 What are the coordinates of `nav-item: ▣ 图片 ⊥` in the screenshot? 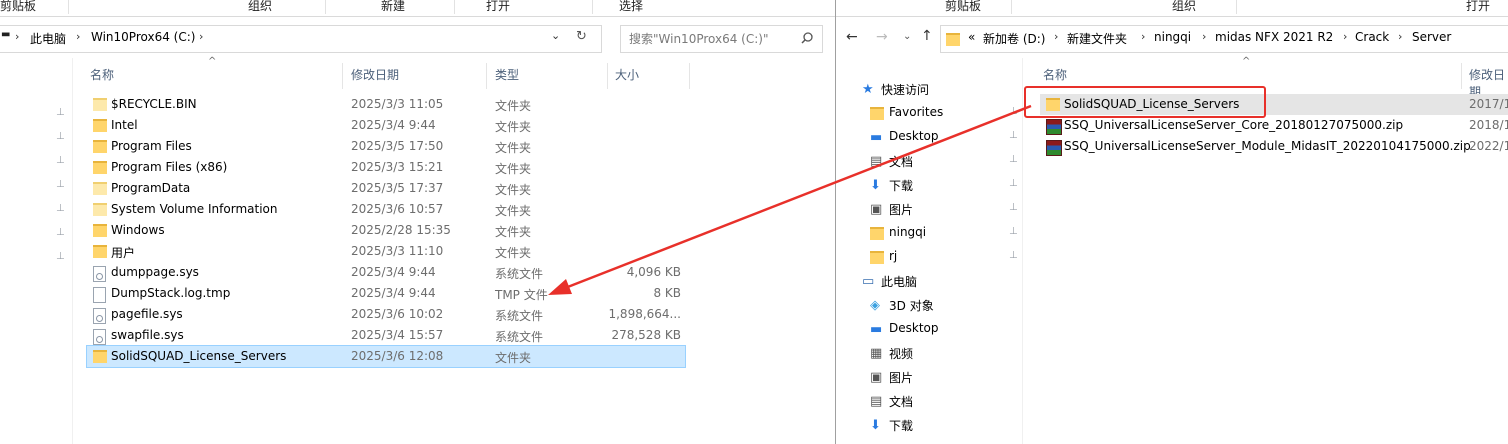 It's located at (953, 209).